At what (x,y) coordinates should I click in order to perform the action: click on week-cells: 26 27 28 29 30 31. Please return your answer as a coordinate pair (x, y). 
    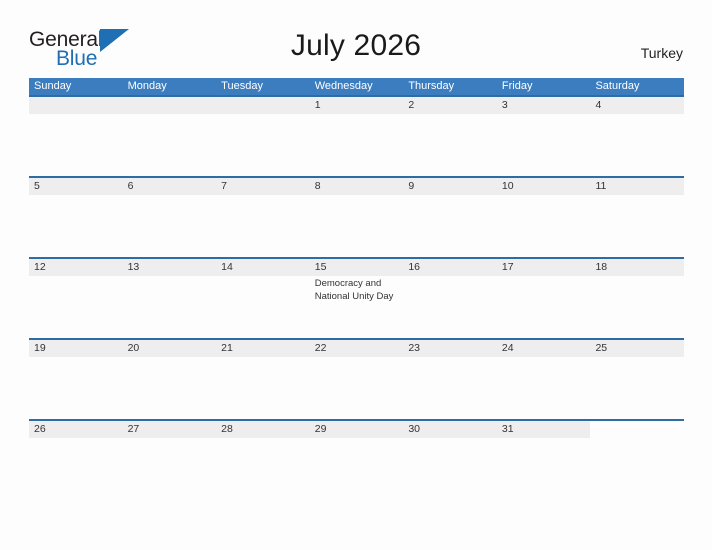
    Looking at the image, I should click on (356, 460).